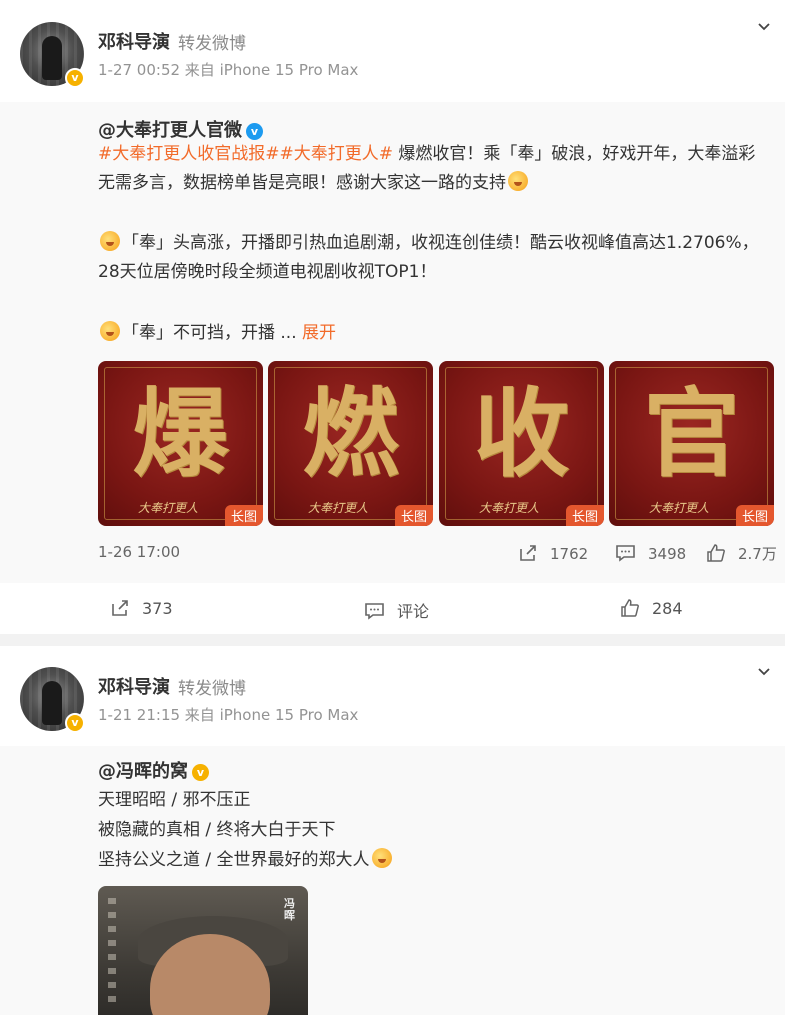 Image resolution: width=785 pixels, height=1015 pixels. I want to click on original-repost-button: 1762, so click(553, 553).